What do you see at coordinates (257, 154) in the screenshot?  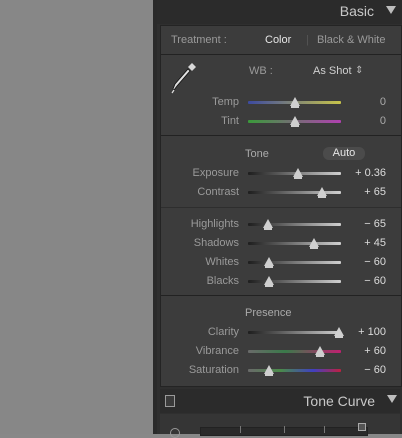 I see `tone-label: Tone` at bounding box center [257, 154].